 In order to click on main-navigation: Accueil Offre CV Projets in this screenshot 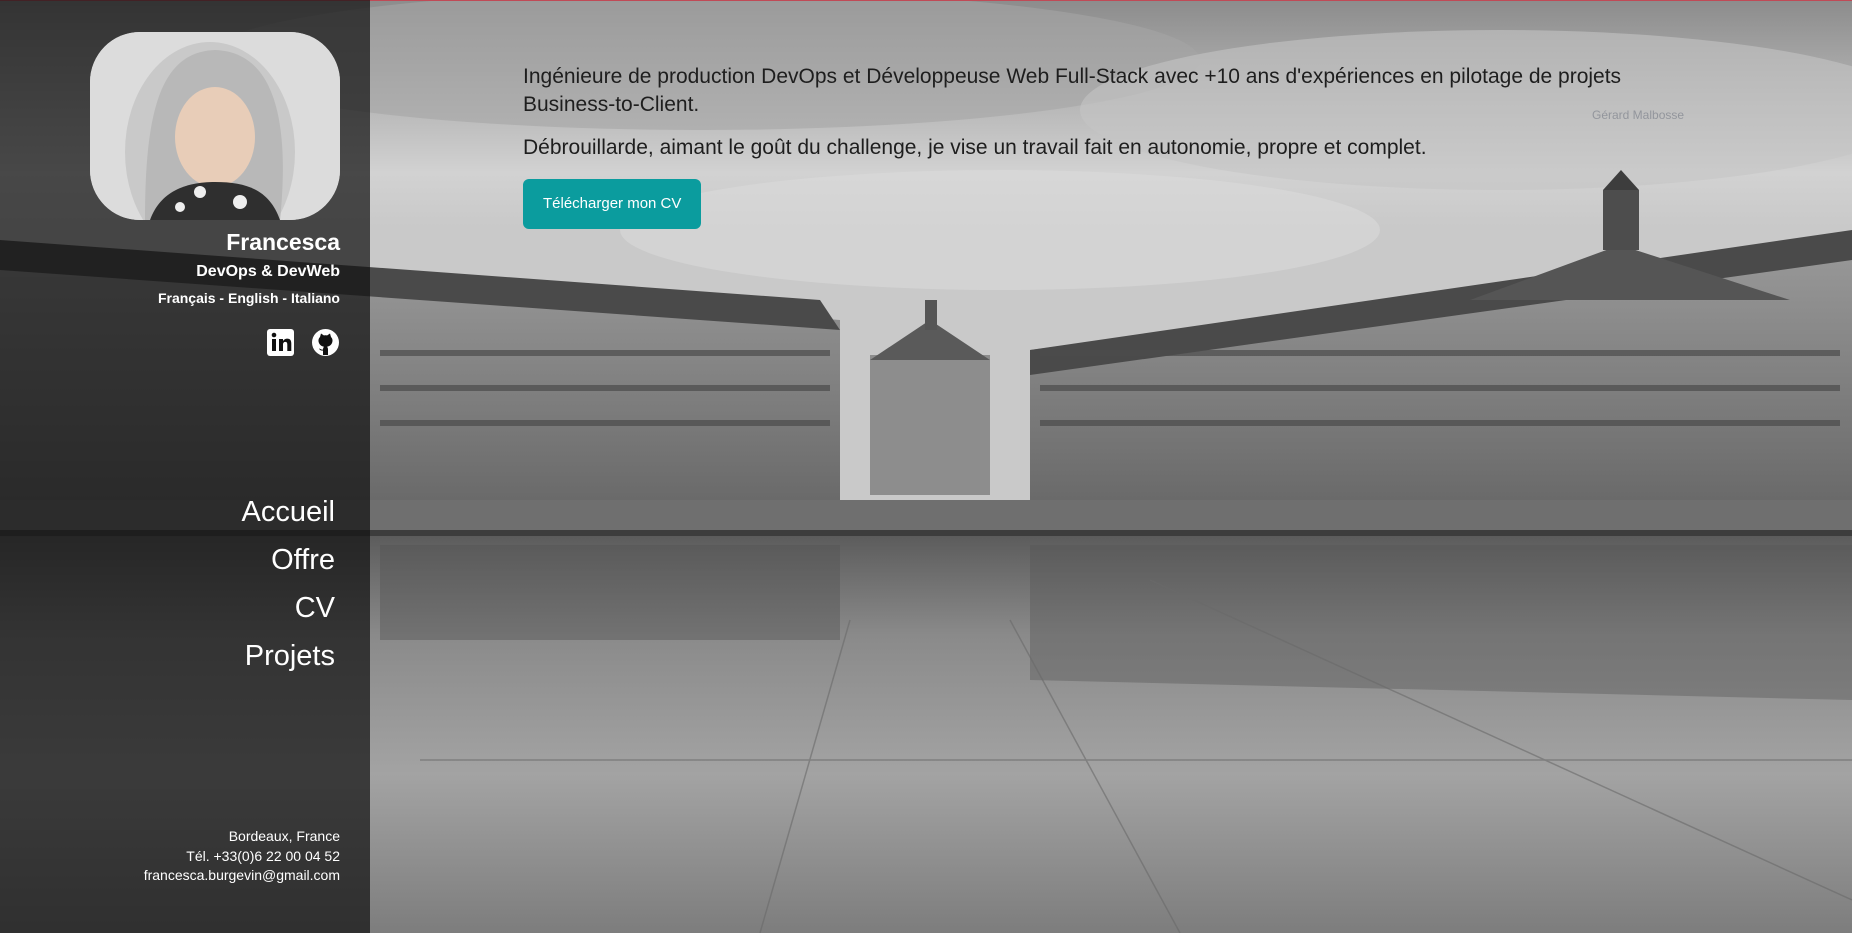, I will do `click(289, 584)`.